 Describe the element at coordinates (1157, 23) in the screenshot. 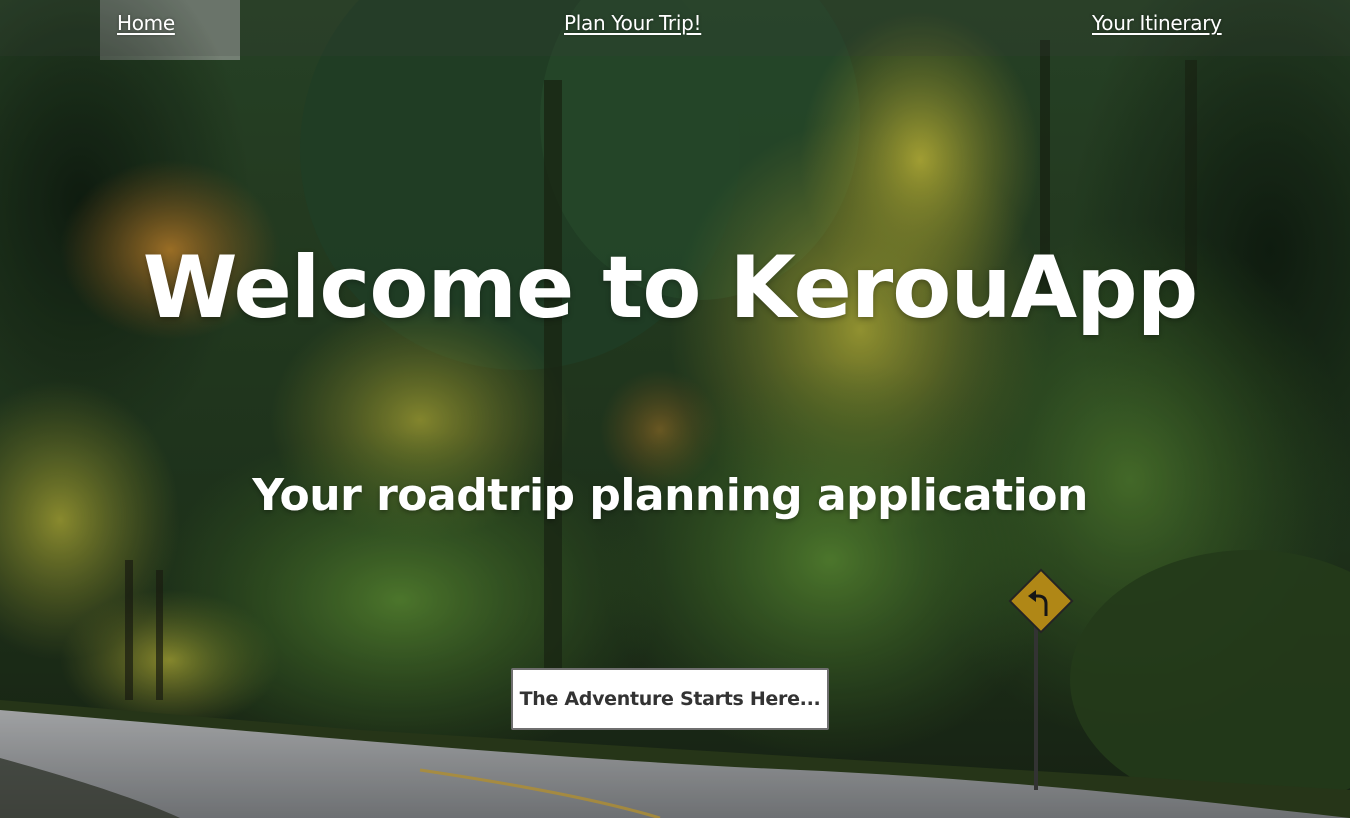

I see `nav-link-your-itinerary: Your Itinerary` at that location.